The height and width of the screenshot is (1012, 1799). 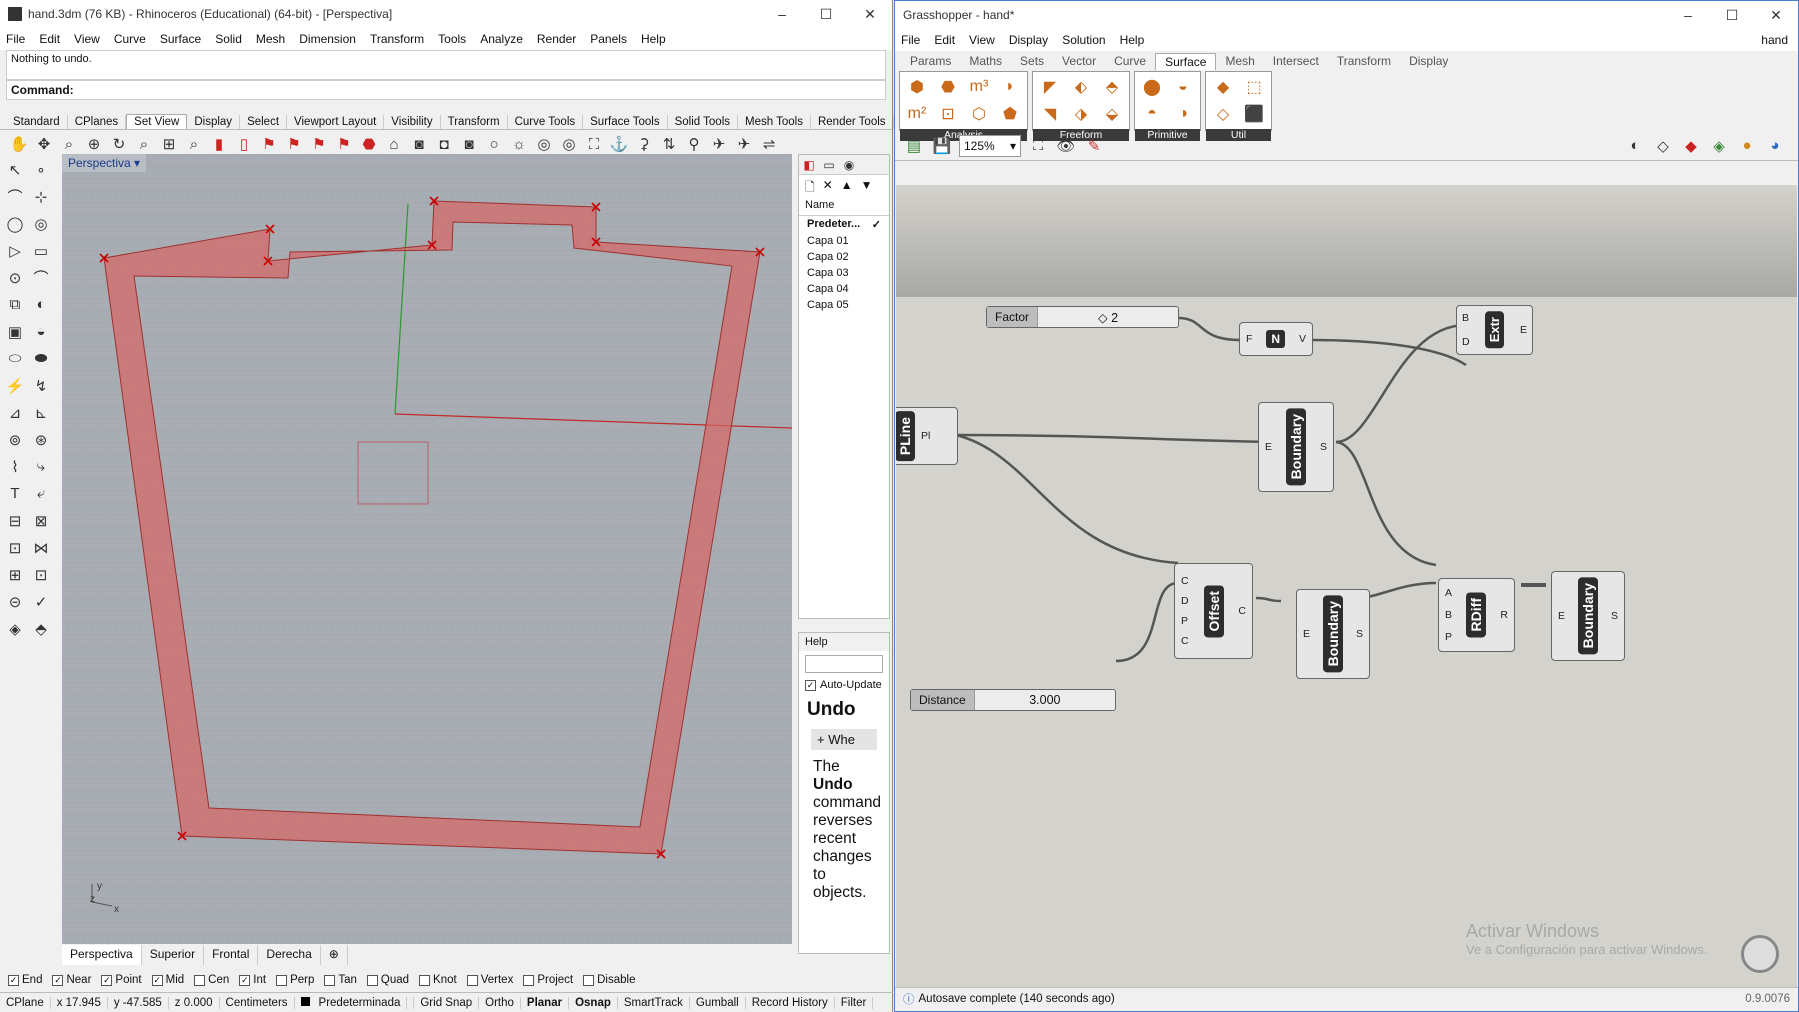 What do you see at coordinates (1010, 87) in the screenshot?
I see `analysis-tool-icon: ◗` at bounding box center [1010, 87].